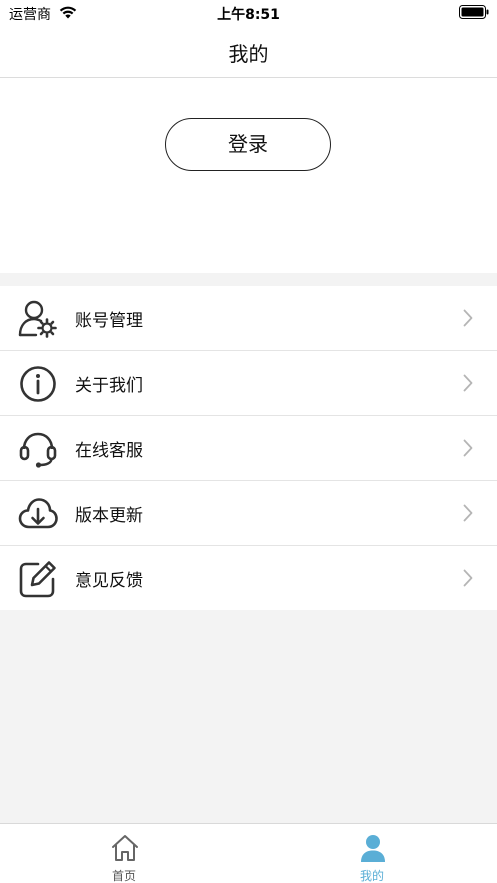 The image size is (497, 883). I want to click on menu-item-about-us: 关于我们, so click(248, 383).